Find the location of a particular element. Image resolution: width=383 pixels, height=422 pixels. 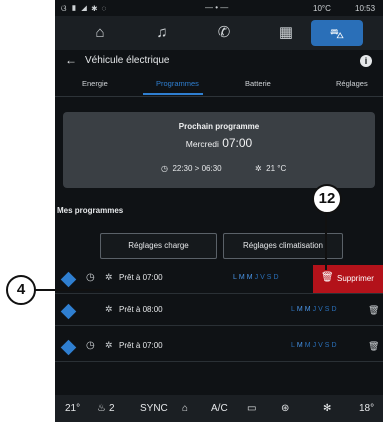

page-title: Véhicule électrique is located at coordinates (127, 60).